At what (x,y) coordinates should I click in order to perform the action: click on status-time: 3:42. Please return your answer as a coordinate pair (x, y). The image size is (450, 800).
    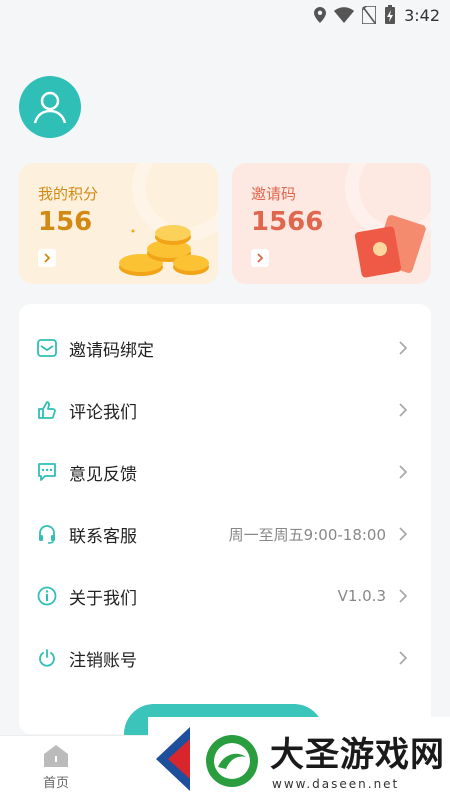
    Looking at the image, I should click on (422, 15).